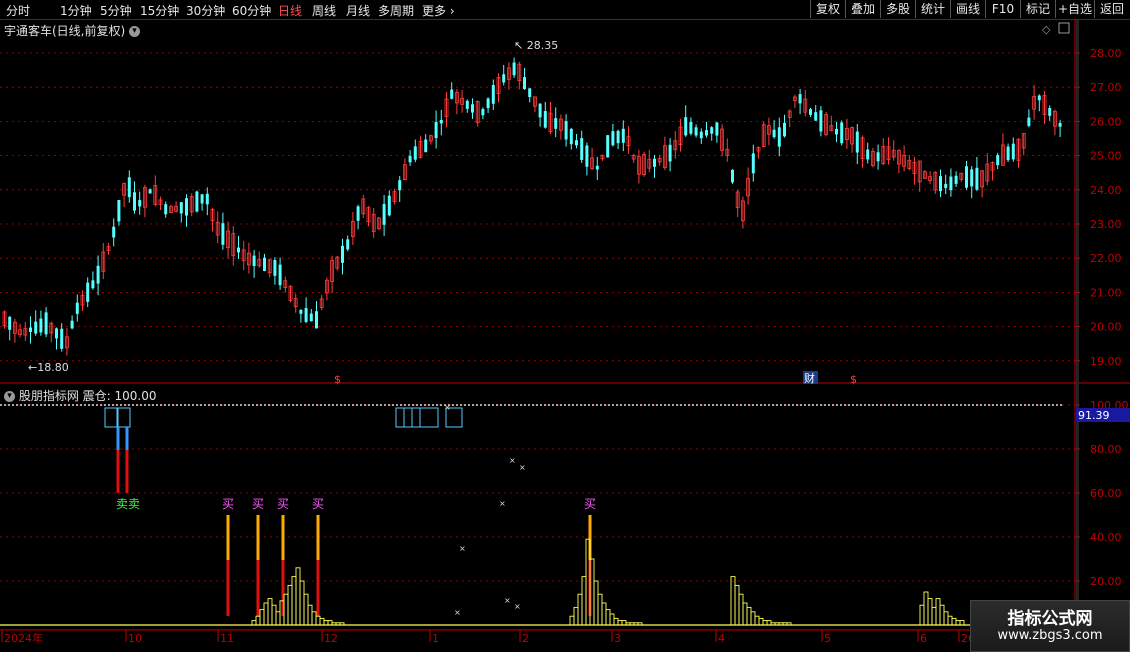 The height and width of the screenshot is (652, 1130). I want to click on period-tab-15min: 15分钟, so click(159, 10).